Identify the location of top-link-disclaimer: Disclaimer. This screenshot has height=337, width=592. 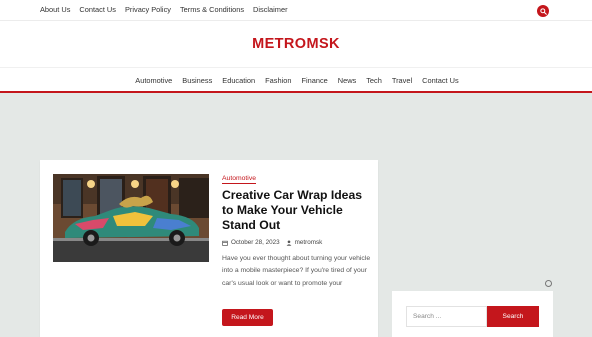
(270, 9).